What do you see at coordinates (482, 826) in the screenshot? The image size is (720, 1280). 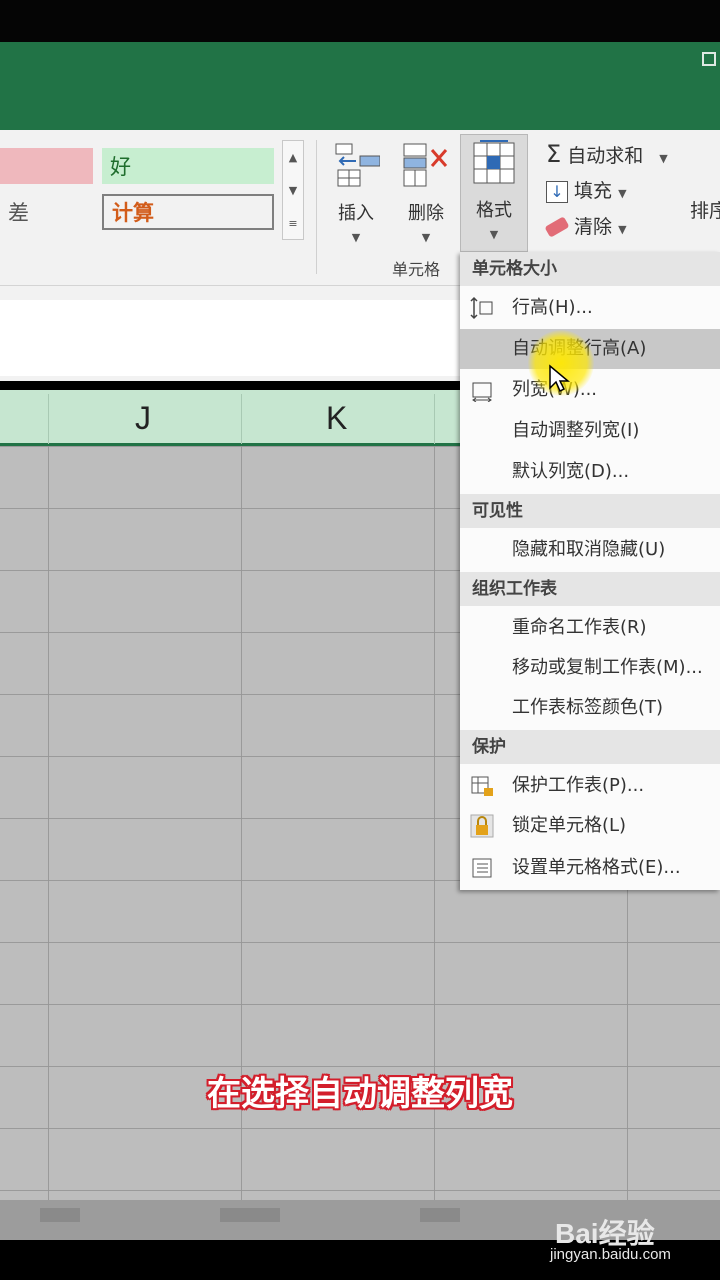 I see `lock-icon` at bounding box center [482, 826].